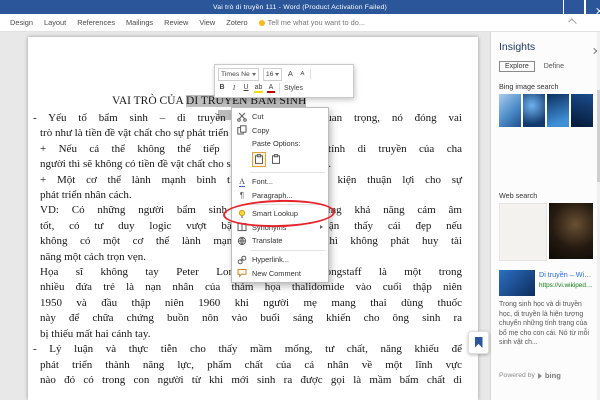  Describe the element at coordinates (258, 91) in the screenshot. I see `highlight-color-icon` at that location.